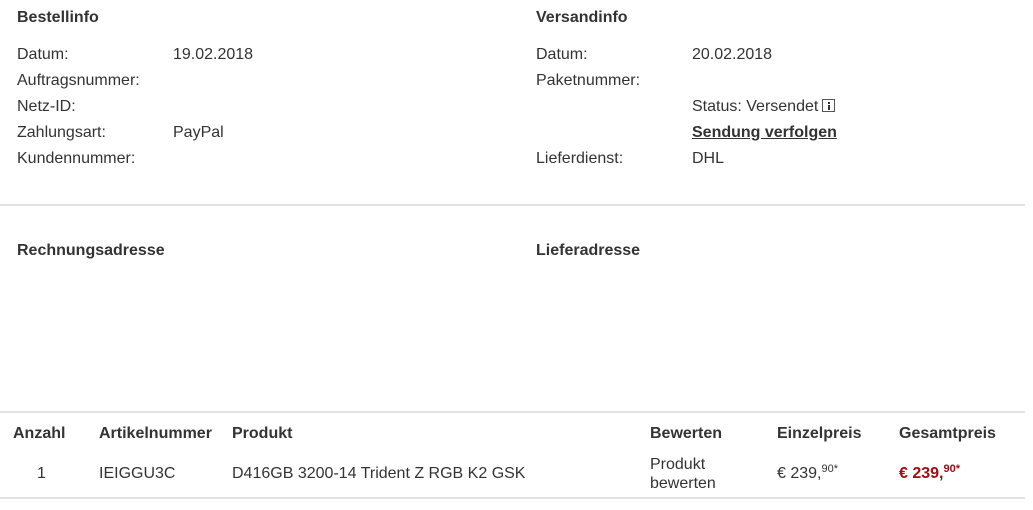 The image size is (1033, 510). I want to click on rate-line-1: Produkt, so click(678, 464).